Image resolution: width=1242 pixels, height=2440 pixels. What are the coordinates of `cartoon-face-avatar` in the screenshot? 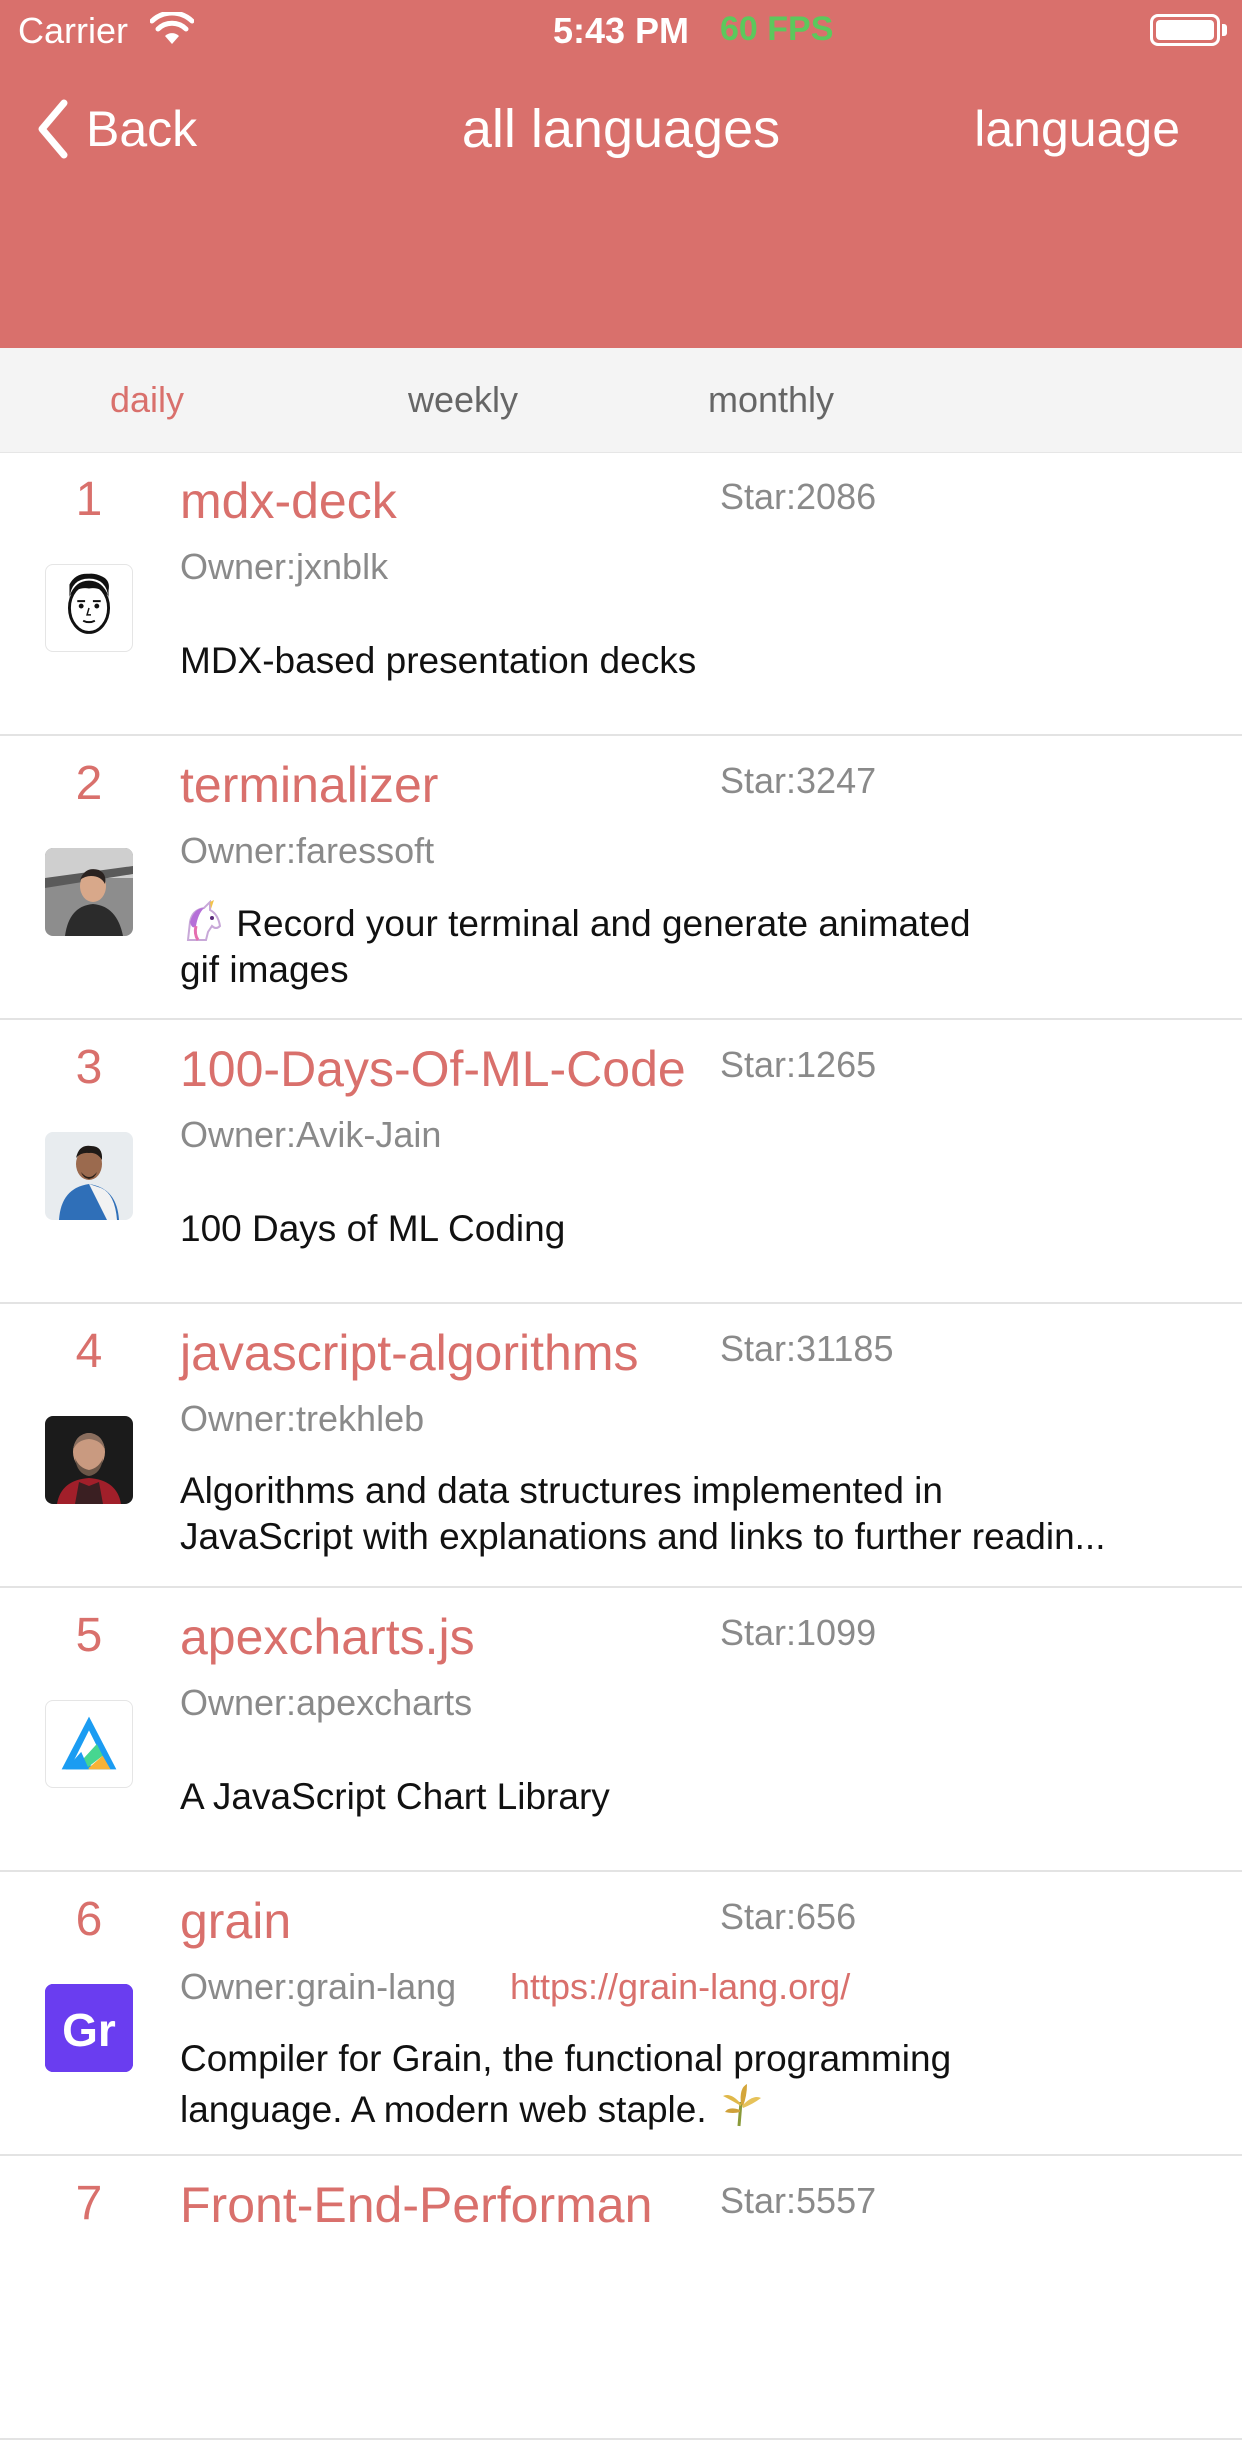 It's located at (89, 608).